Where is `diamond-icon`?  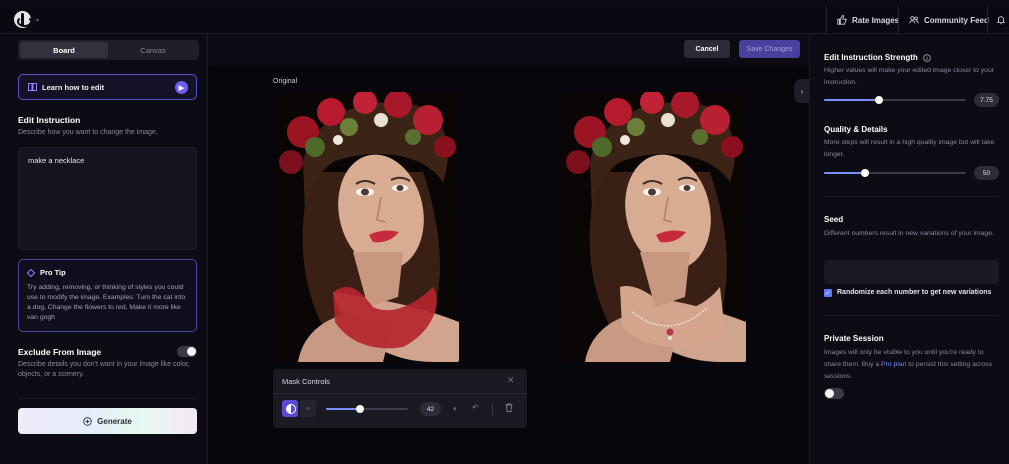
diamond-icon is located at coordinates (31, 272).